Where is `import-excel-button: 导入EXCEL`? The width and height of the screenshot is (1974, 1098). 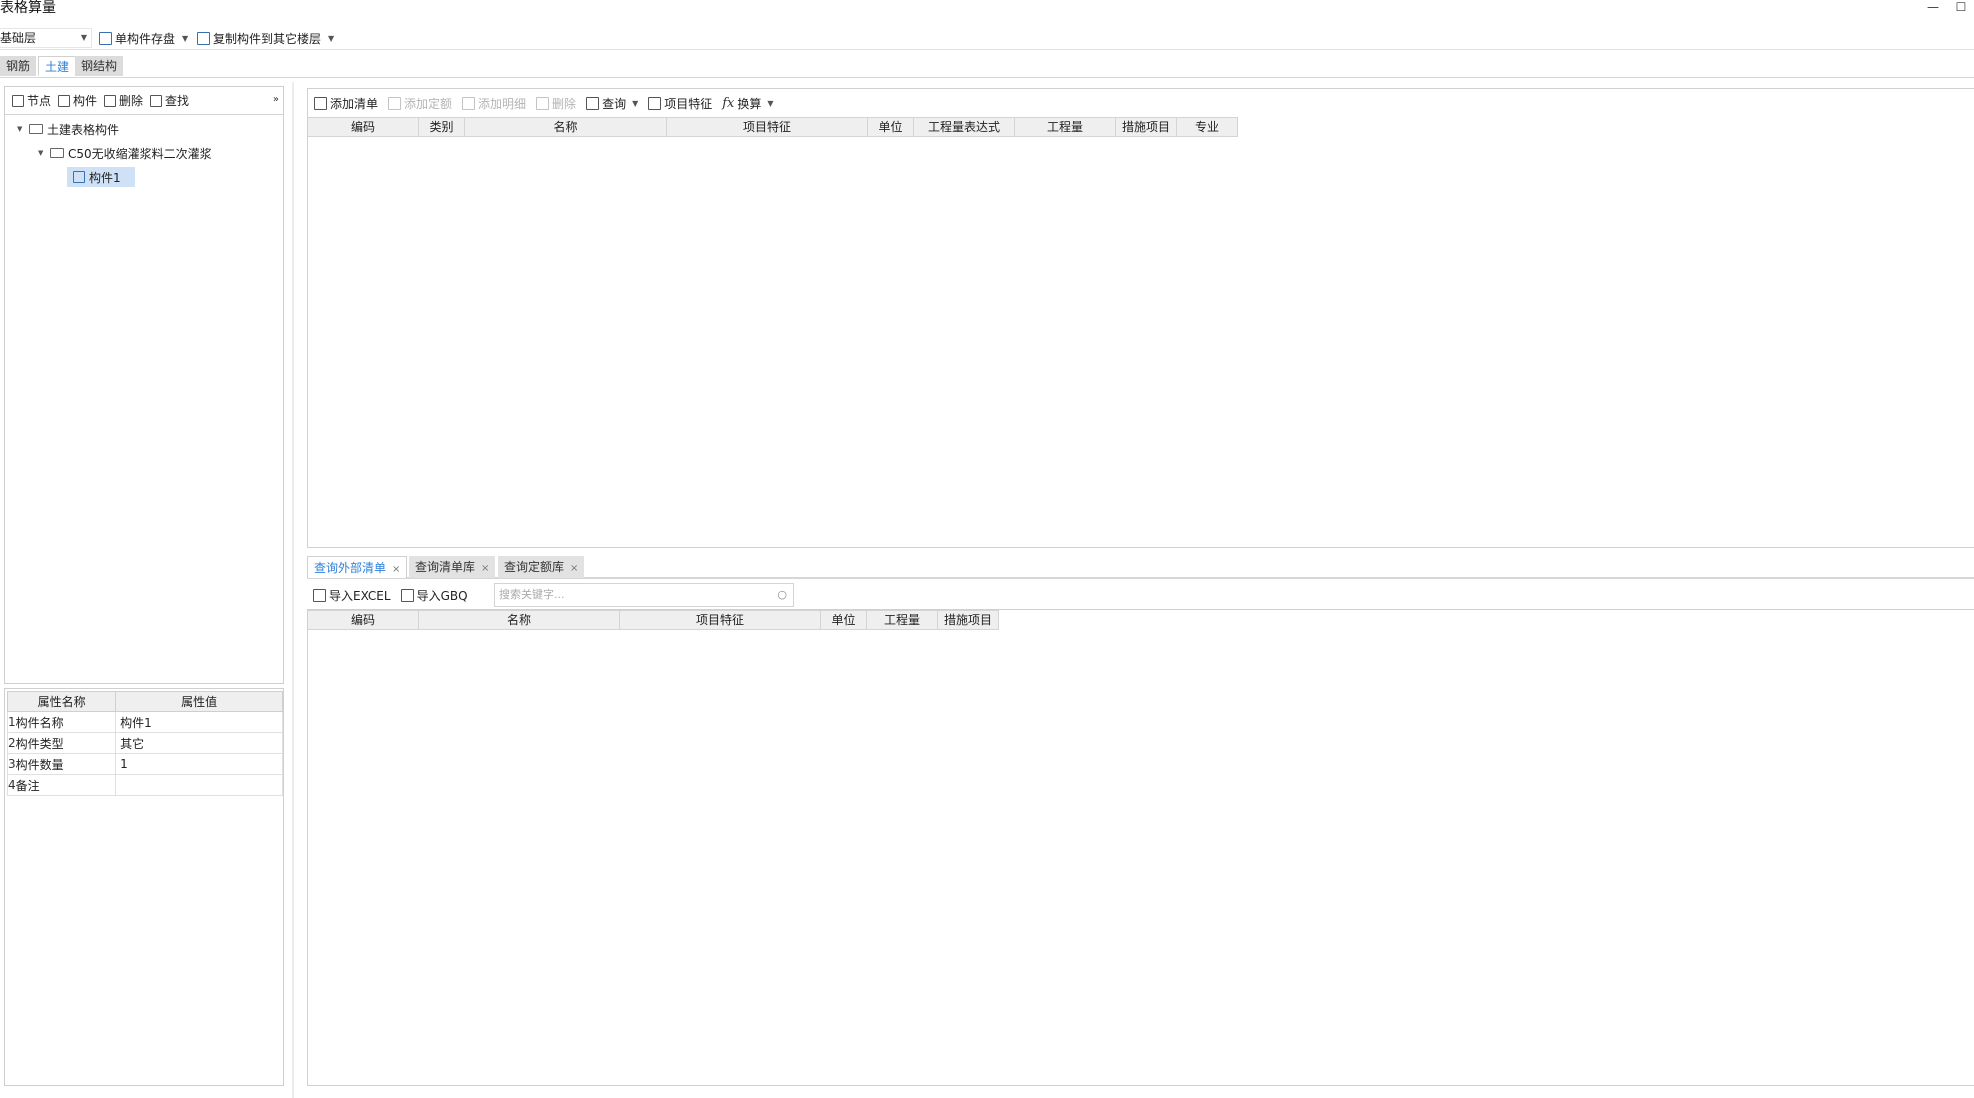
import-excel-button: 导入EXCEL is located at coordinates (352, 595).